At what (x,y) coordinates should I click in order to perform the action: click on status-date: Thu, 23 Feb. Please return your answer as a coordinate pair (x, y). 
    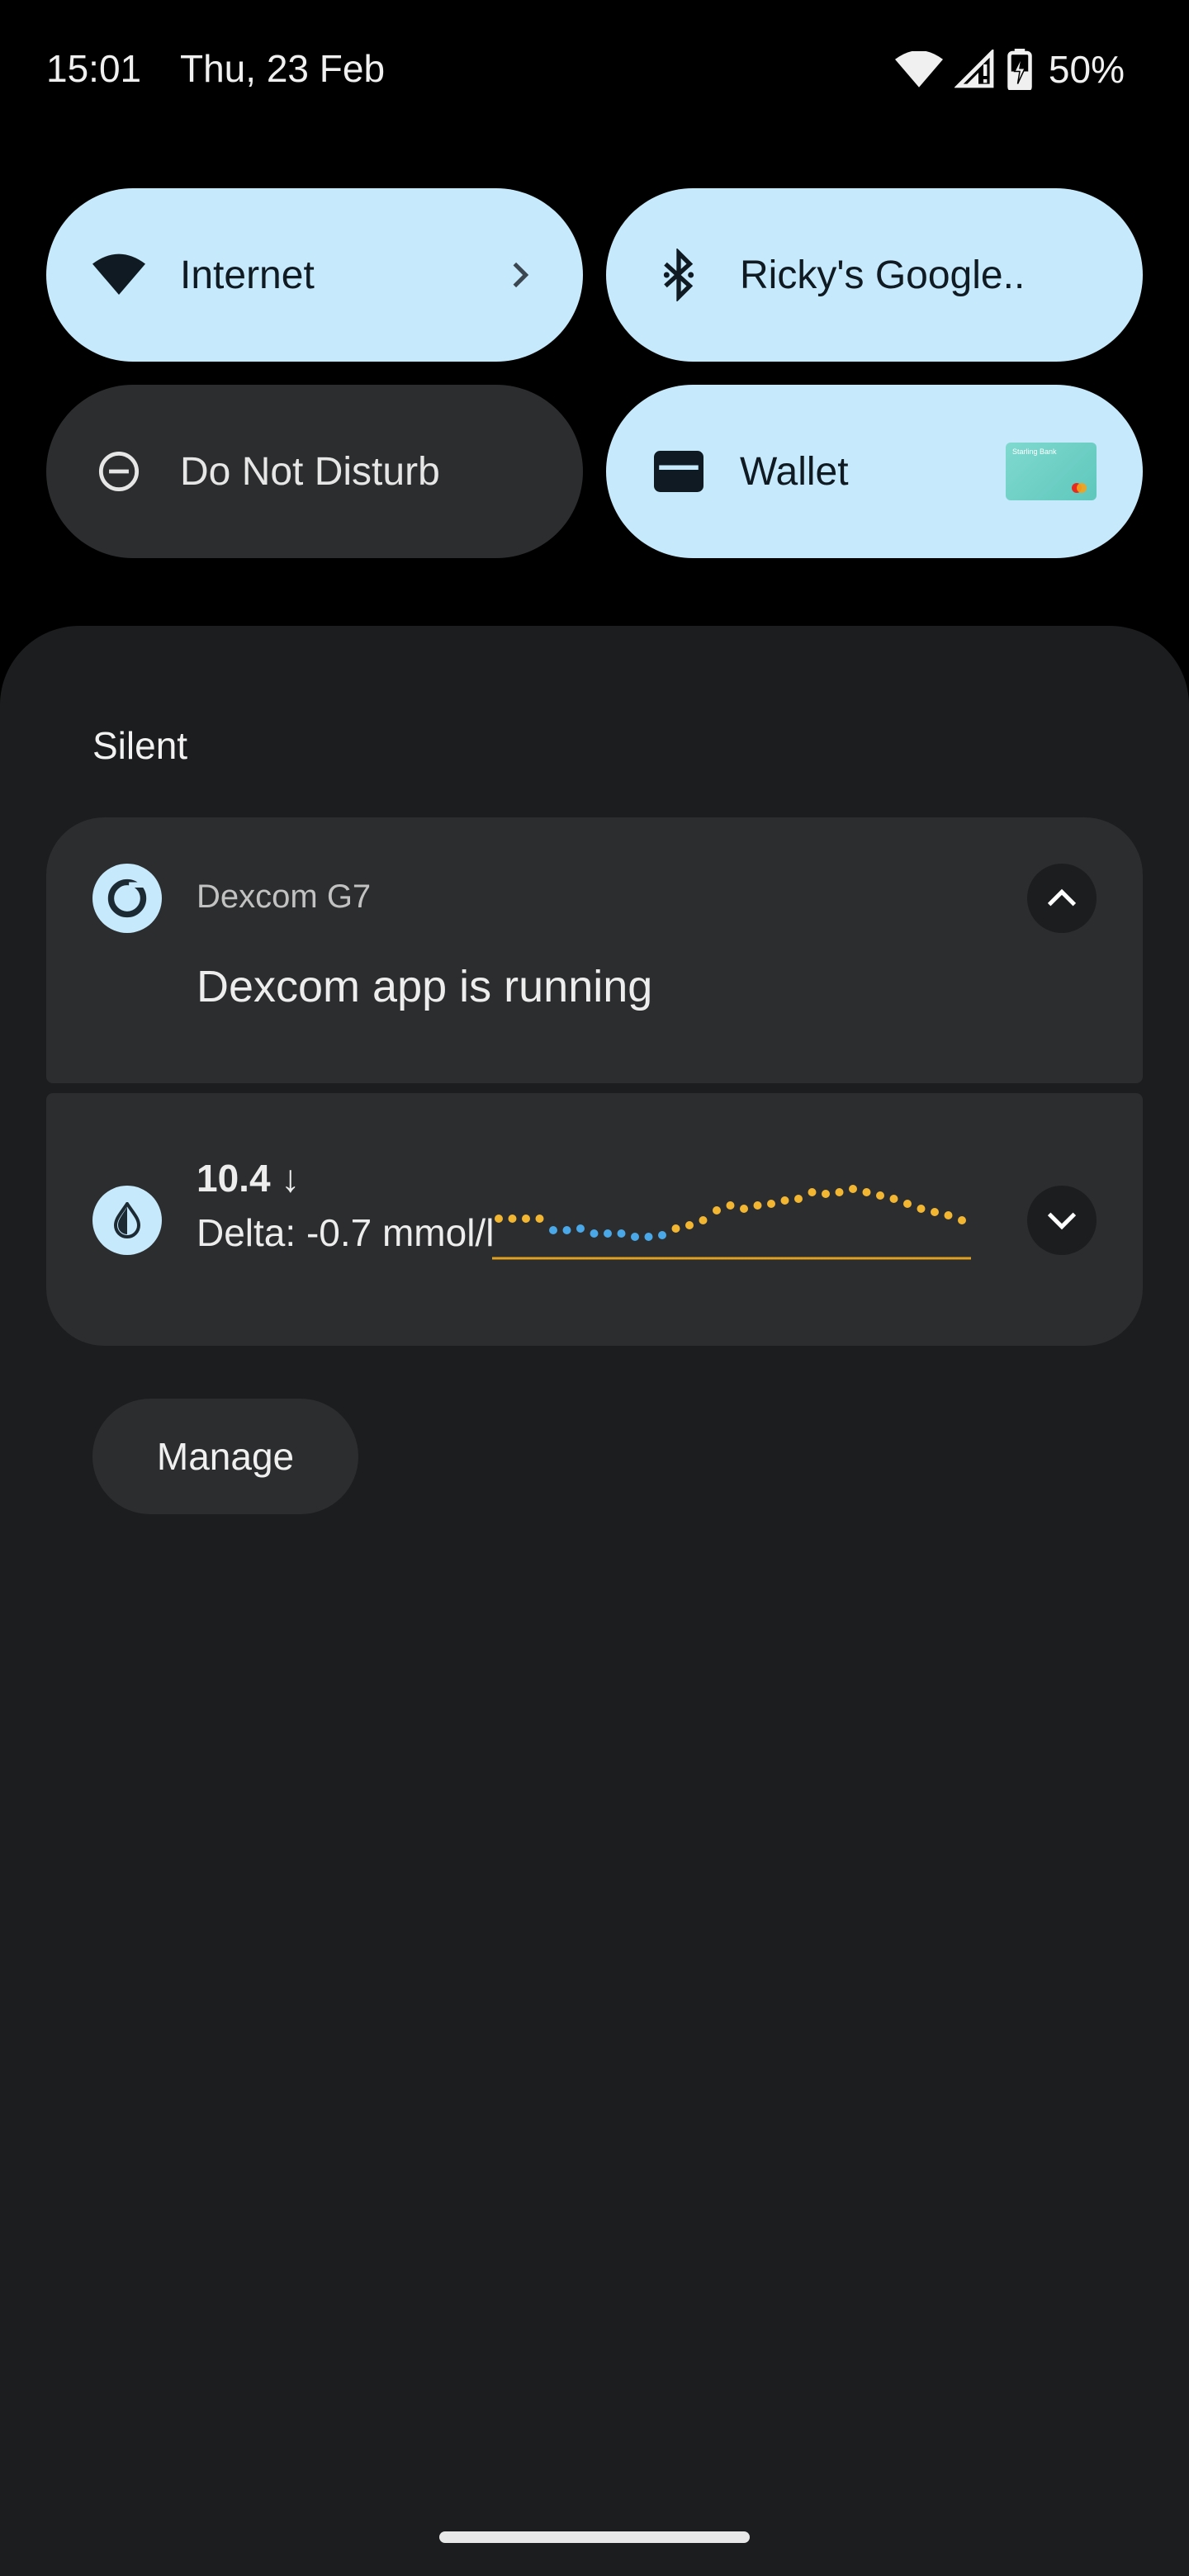
    Looking at the image, I should click on (283, 68).